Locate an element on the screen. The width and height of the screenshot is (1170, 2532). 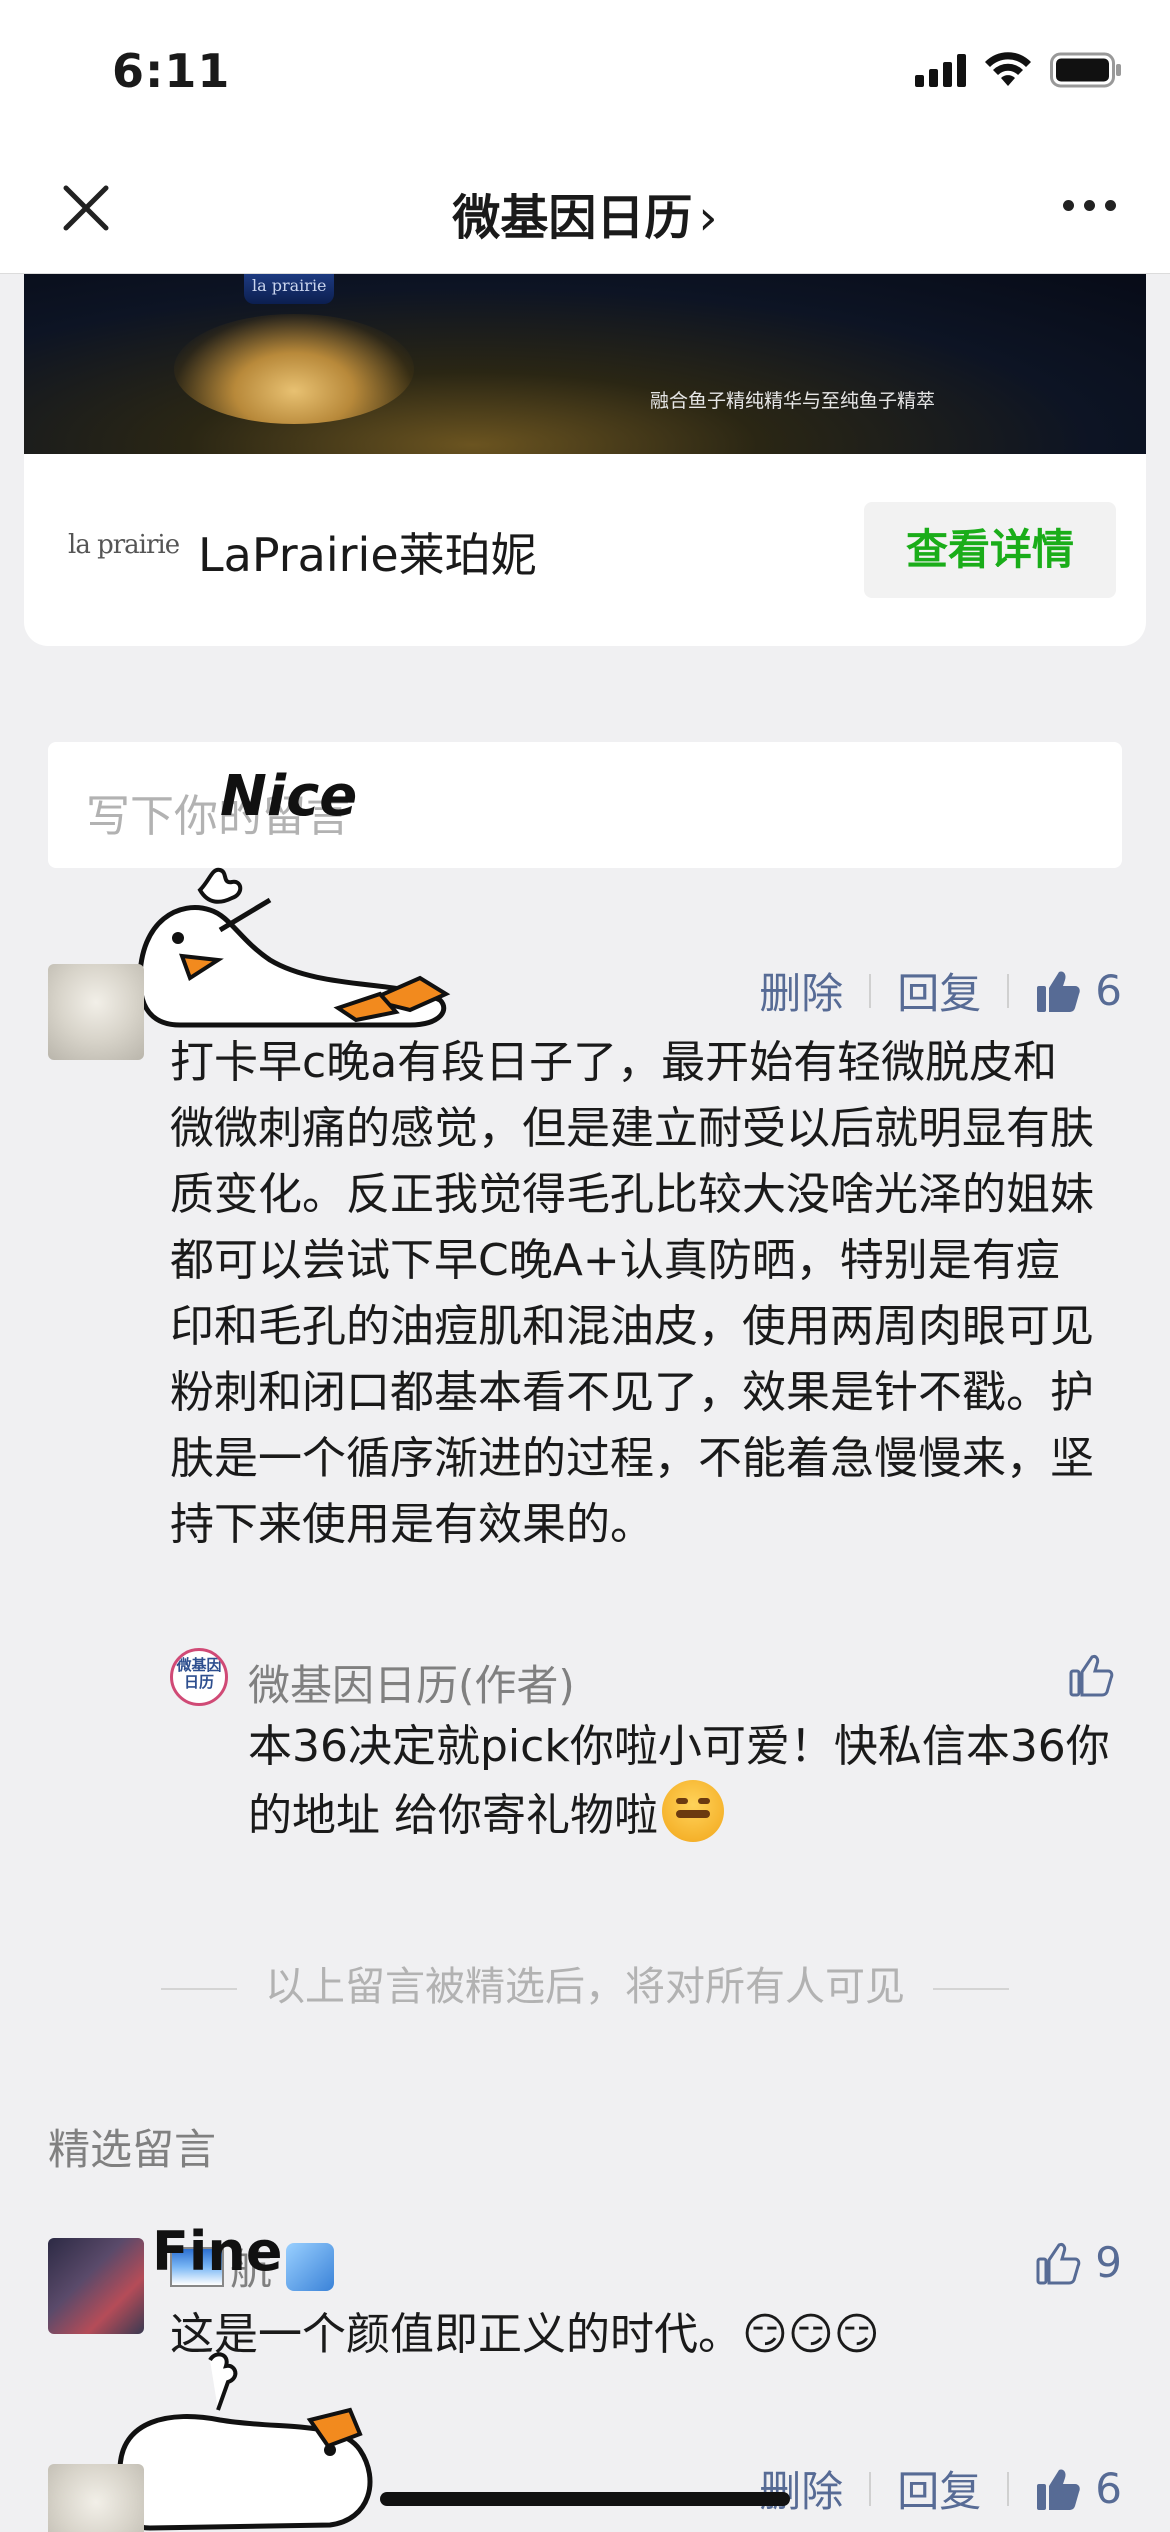
reply-text: 本36决定就pick你啦小可爱！快私信本36你的地址 给你寄礼物啦 is located at coordinates (683, 1781).